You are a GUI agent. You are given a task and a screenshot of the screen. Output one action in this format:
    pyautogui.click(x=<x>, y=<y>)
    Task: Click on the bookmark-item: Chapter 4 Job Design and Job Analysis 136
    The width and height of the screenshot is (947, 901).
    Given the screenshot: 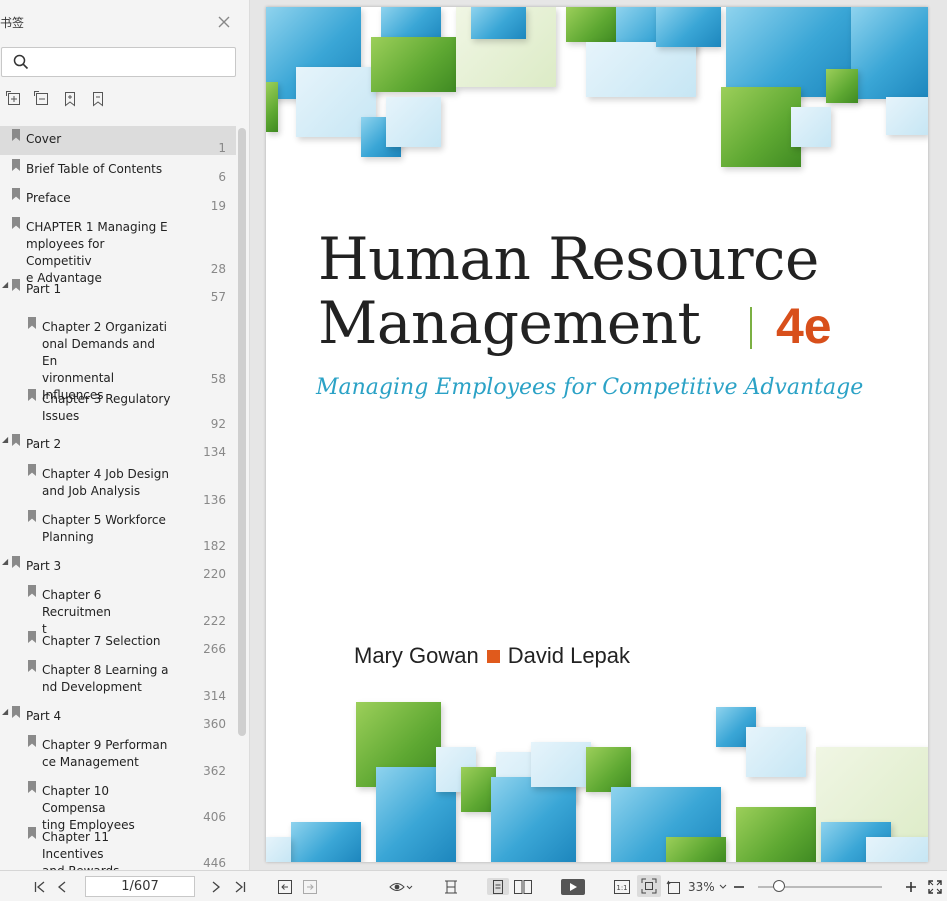 What is the action you would take?
    pyautogui.click(x=118, y=484)
    